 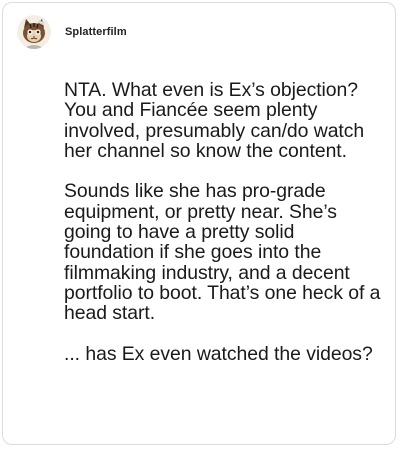 I want to click on cat-avatar-icon, so click(x=34, y=32).